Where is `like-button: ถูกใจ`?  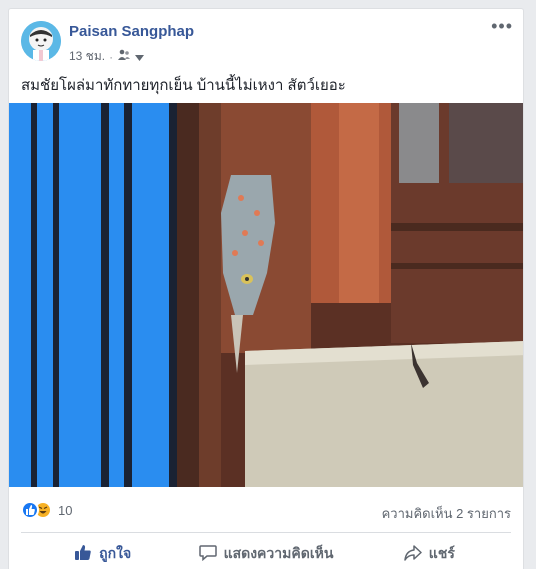 like-button: ถูกใจ is located at coordinates (102, 554).